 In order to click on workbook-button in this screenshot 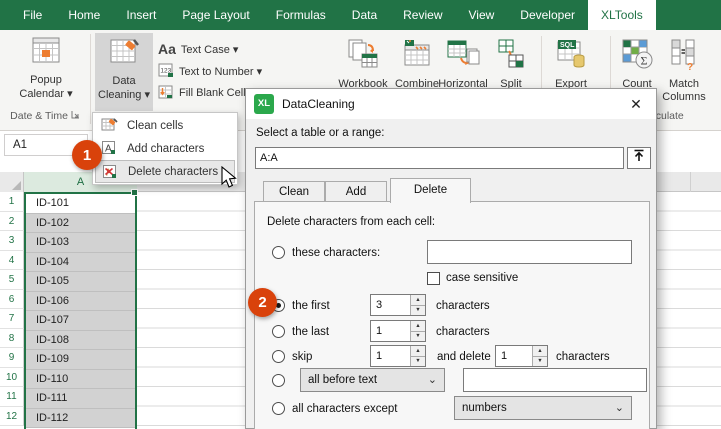, I will do `click(363, 56)`.